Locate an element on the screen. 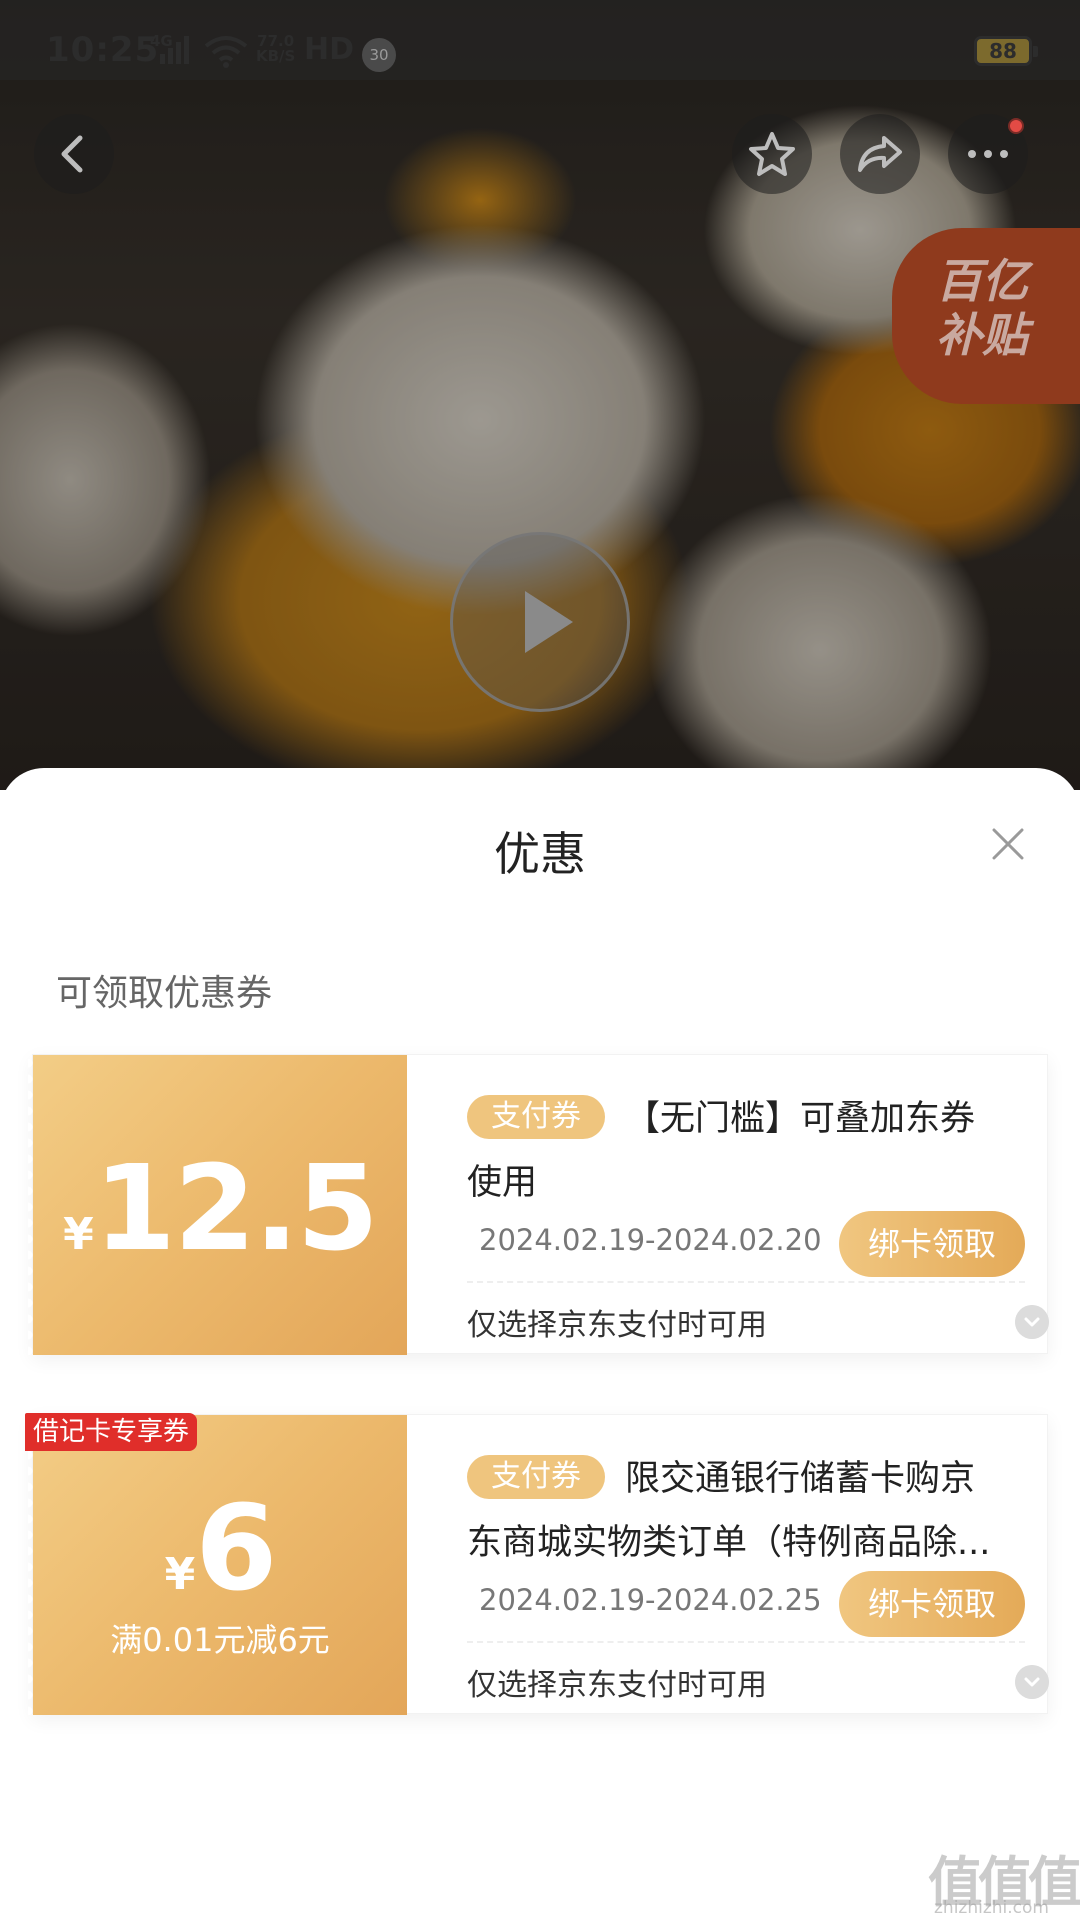  wifi-icon is located at coordinates (226, 52).